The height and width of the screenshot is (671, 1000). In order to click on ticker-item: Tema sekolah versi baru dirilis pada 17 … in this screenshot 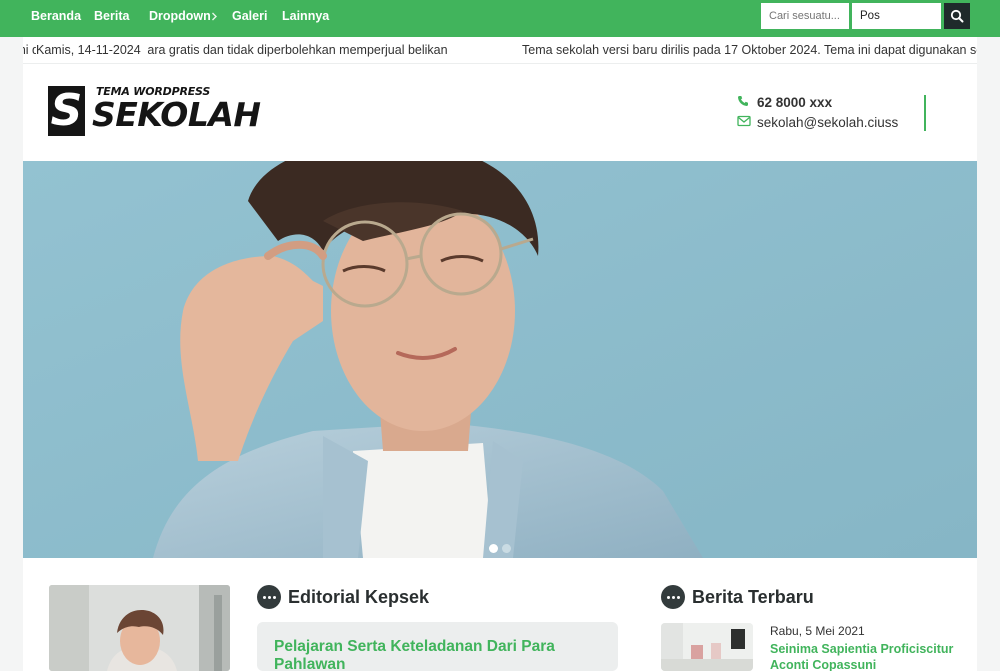, I will do `click(749, 50)`.